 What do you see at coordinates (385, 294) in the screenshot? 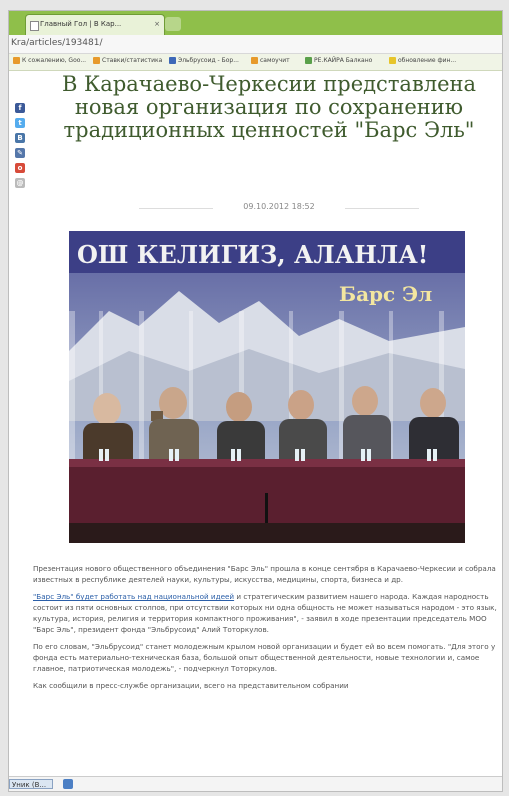
I see `banner-logo-text: Барс Эл` at bounding box center [385, 294].